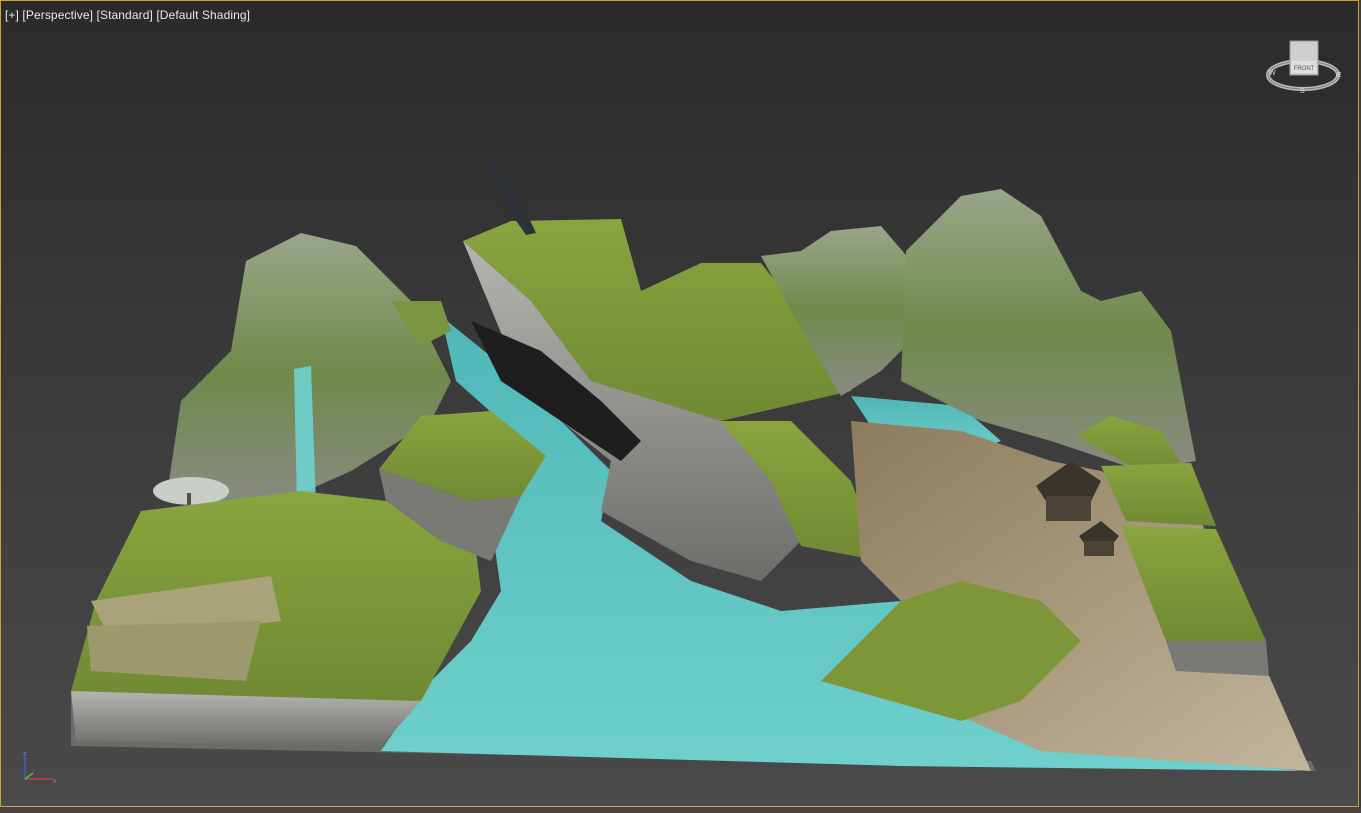 The width and height of the screenshot is (1361, 813). Describe the element at coordinates (29, 776) in the screenshot. I see `y-axis-line` at that location.